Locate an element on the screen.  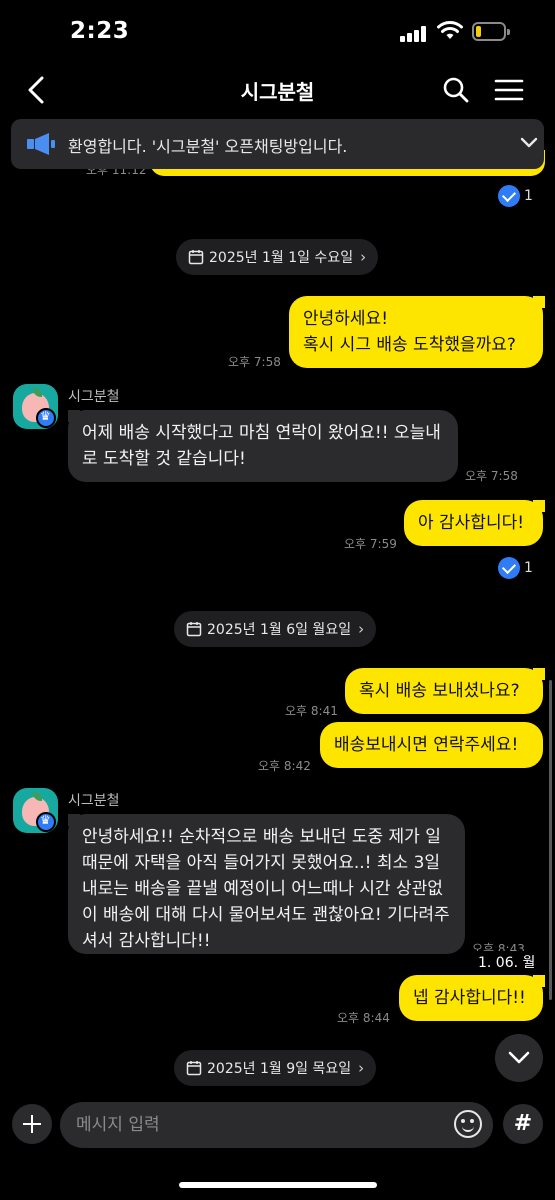
home-indicator is located at coordinates (278, 1185).